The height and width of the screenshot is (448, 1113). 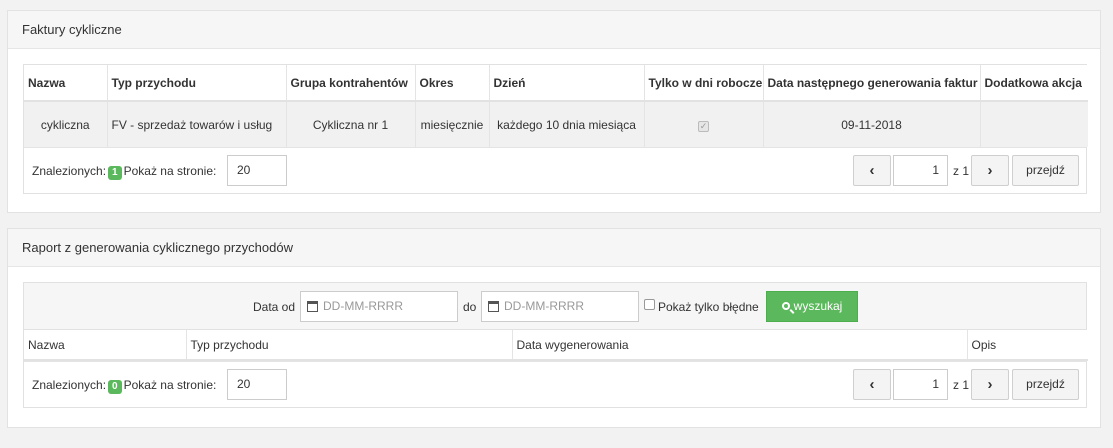 I want to click on workdays-checkbox: ✓, so click(x=703, y=126).